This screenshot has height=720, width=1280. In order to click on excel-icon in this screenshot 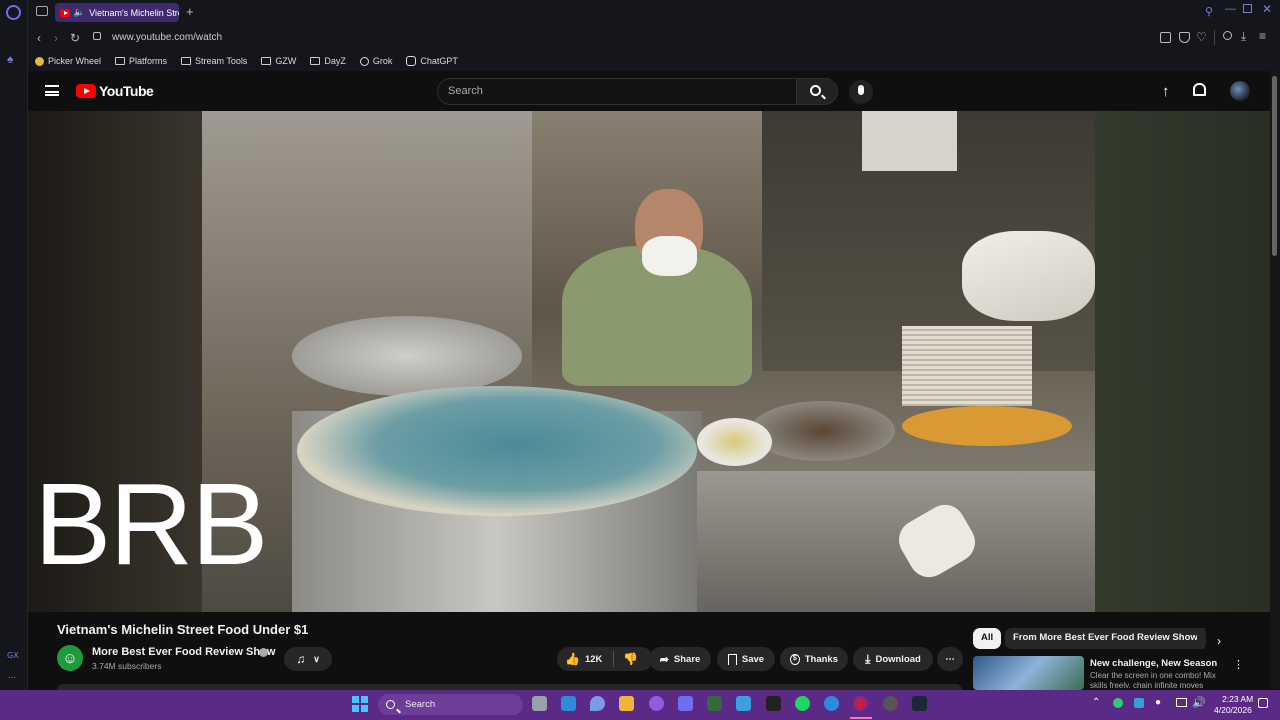, I will do `click(714, 703)`.